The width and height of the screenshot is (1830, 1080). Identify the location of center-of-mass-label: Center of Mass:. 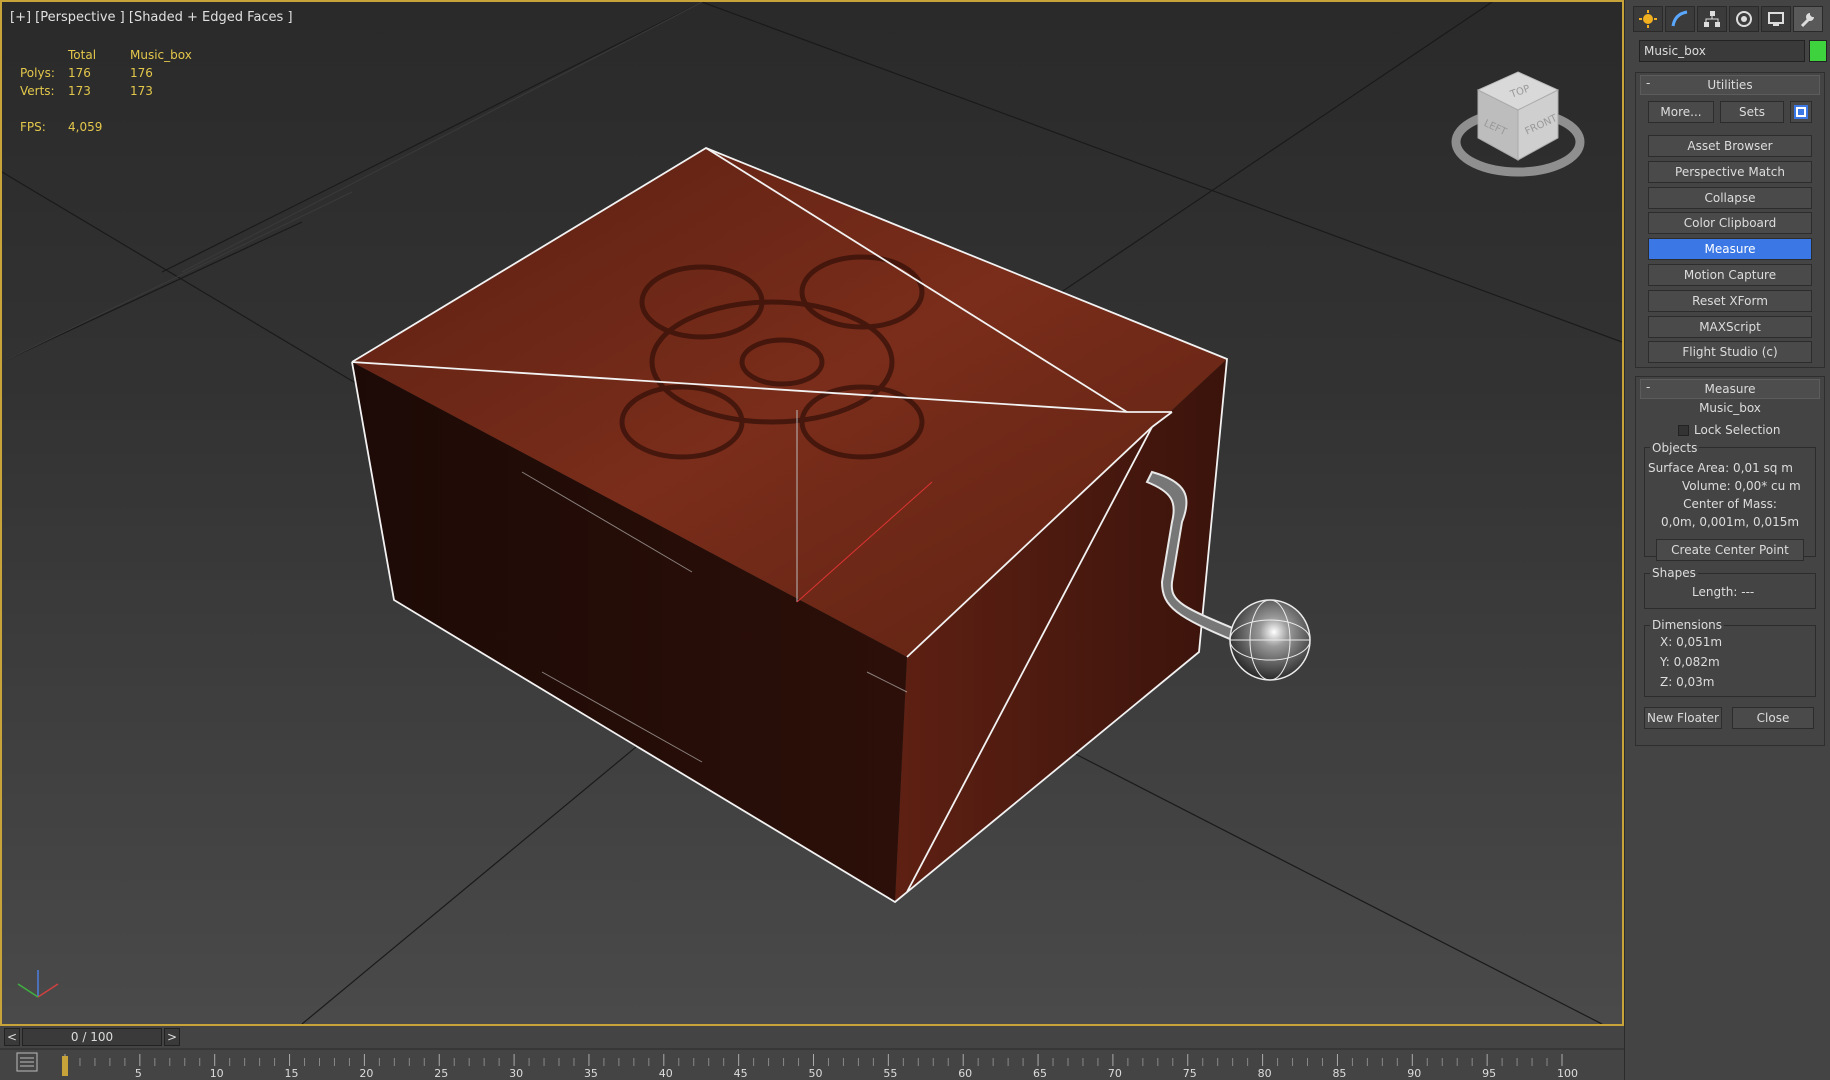
(1730, 504).